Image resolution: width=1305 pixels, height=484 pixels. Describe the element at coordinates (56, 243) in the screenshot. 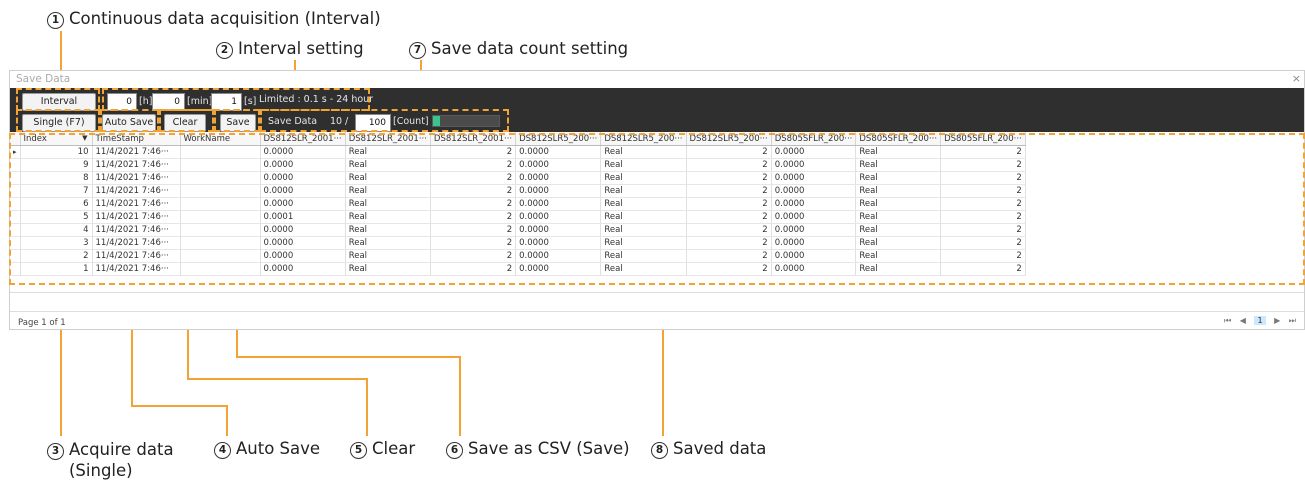

I see `table-cell: 3` at that location.